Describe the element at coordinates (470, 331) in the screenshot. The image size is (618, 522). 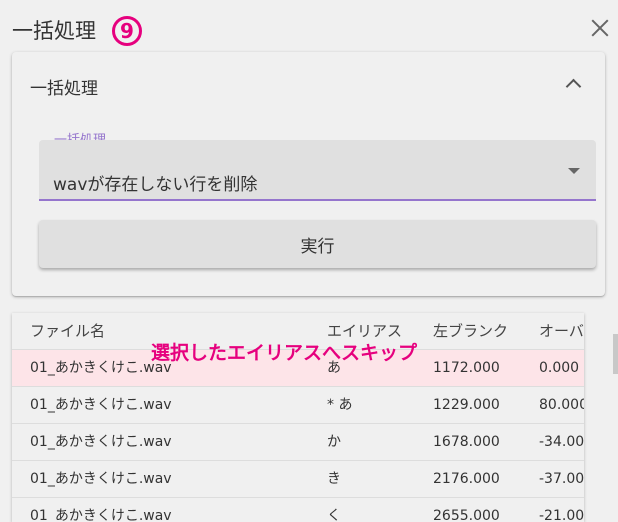
I see `column-header-left-blank: 左ブランク` at that location.